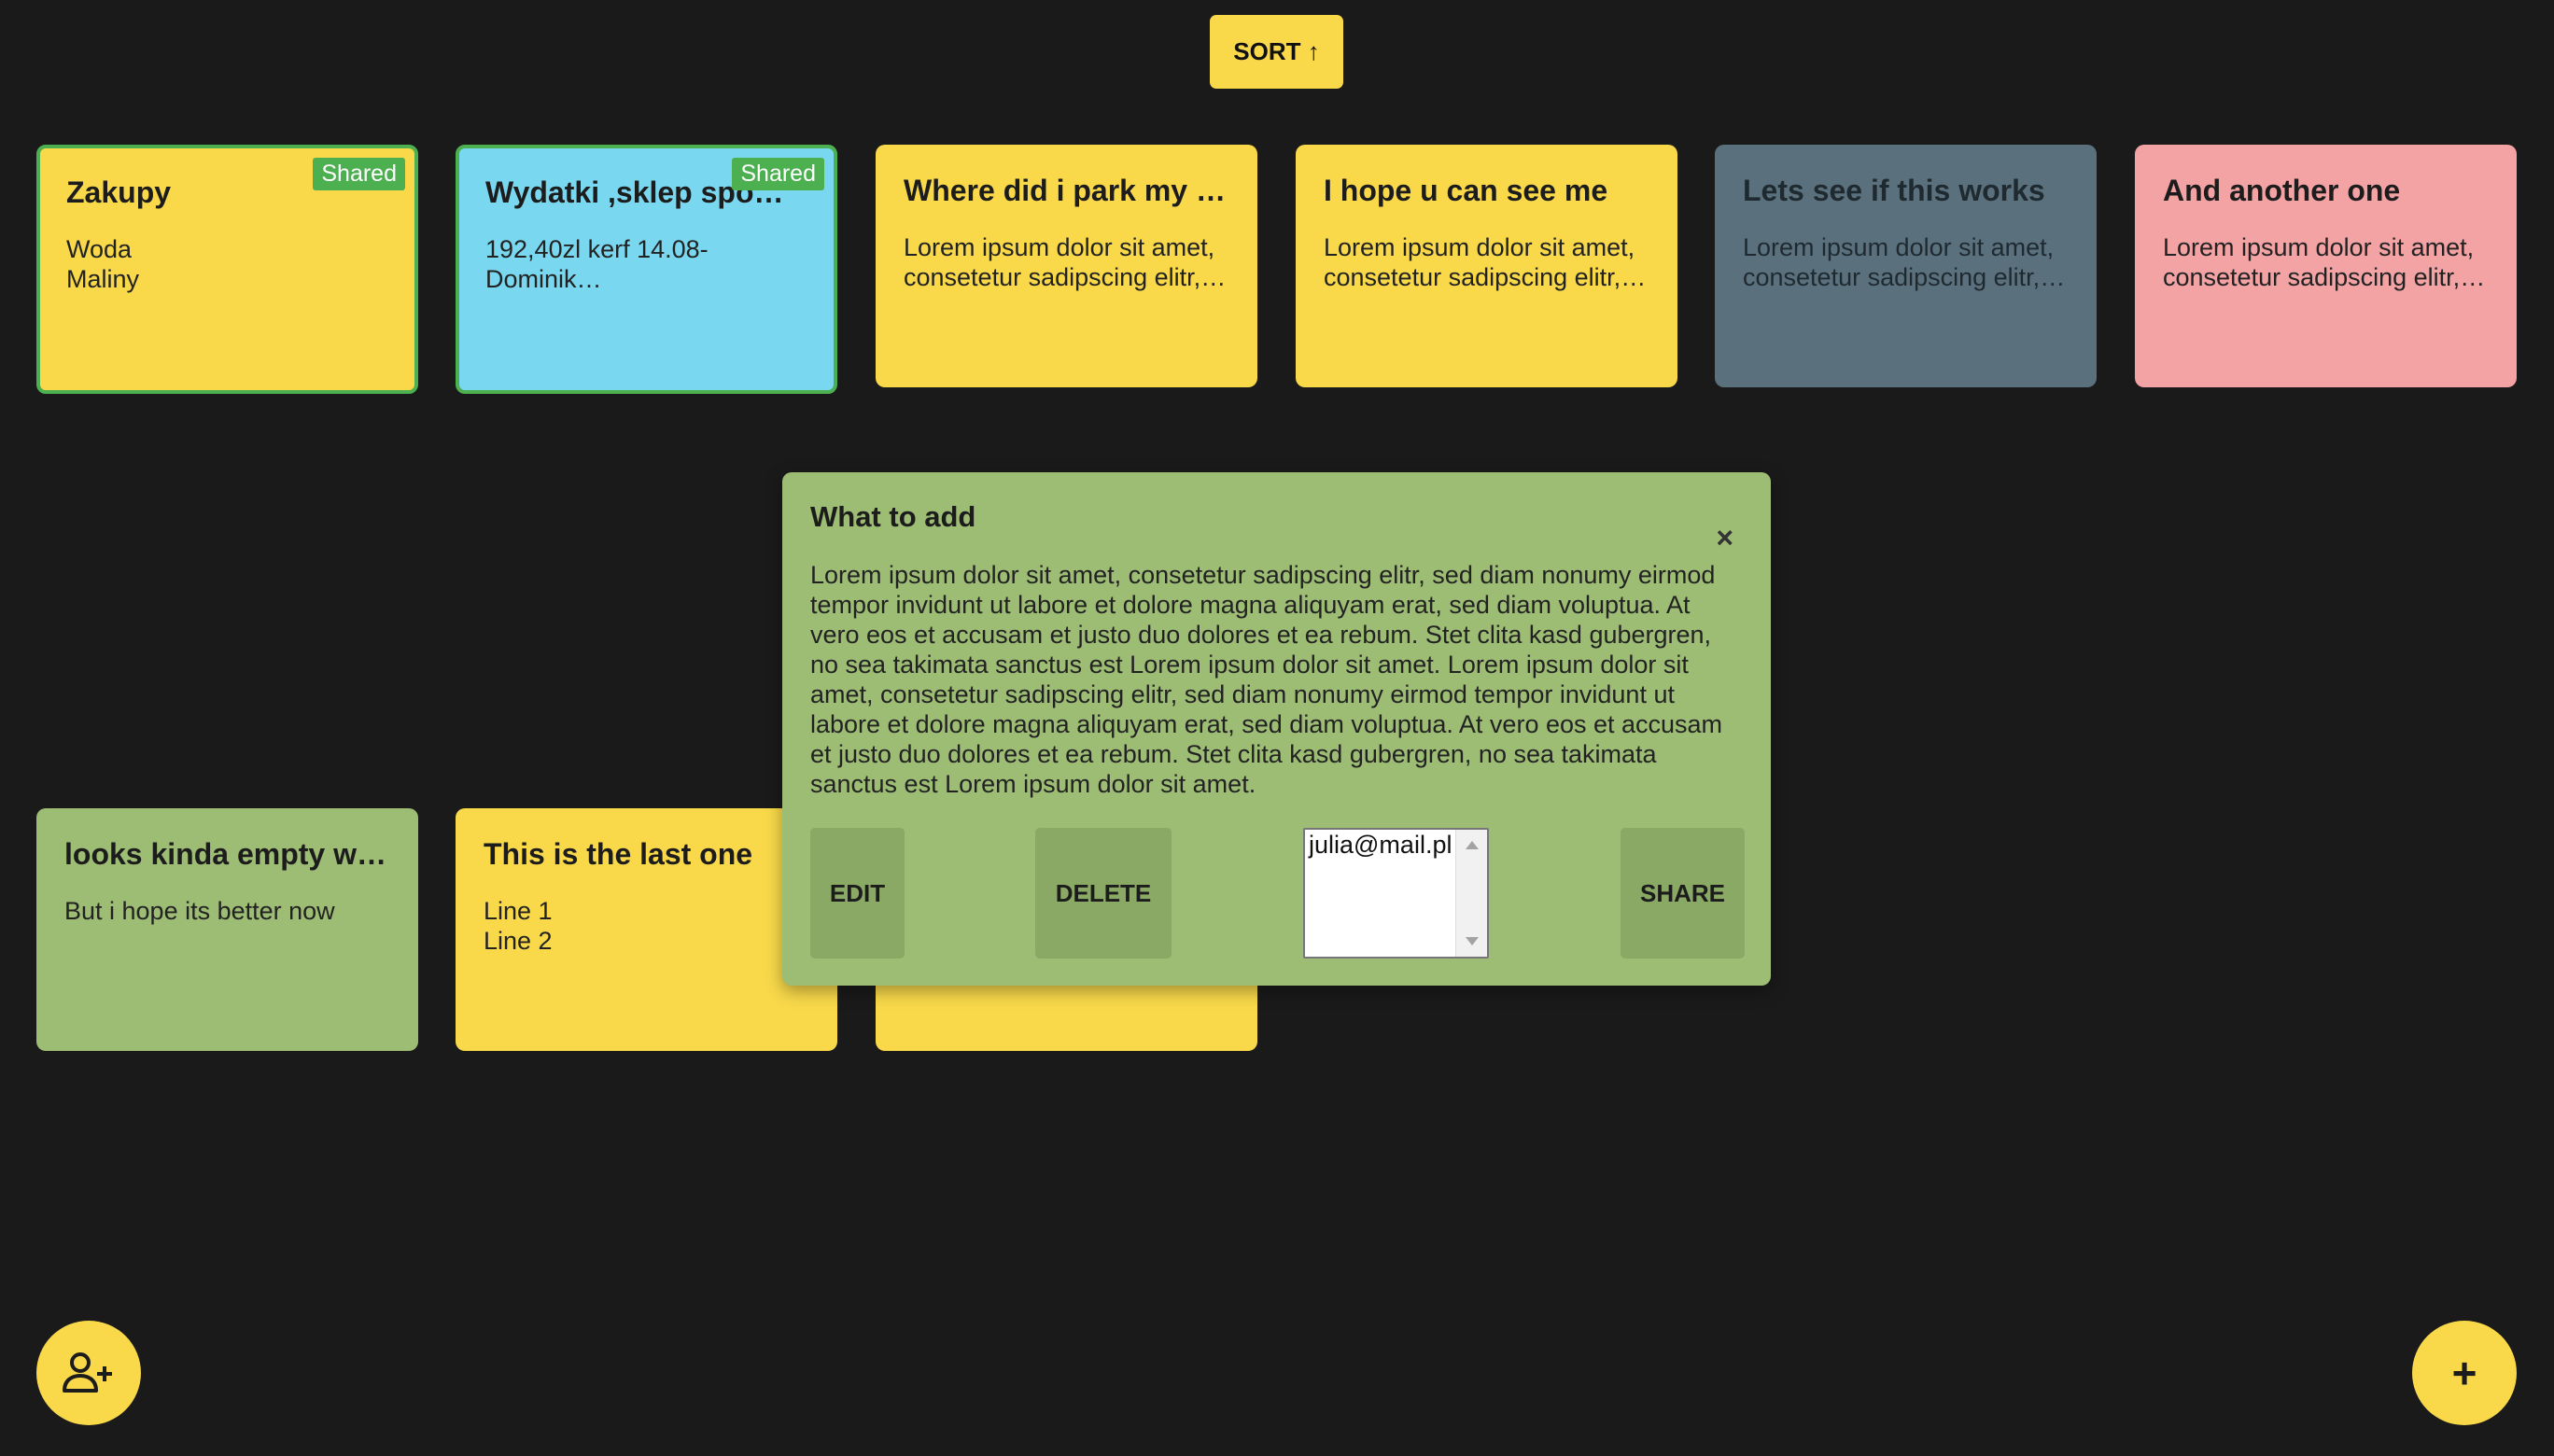 This screenshot has width=2554, height=1456. I want to click on scroll-down-icon, so click(1472, 941).